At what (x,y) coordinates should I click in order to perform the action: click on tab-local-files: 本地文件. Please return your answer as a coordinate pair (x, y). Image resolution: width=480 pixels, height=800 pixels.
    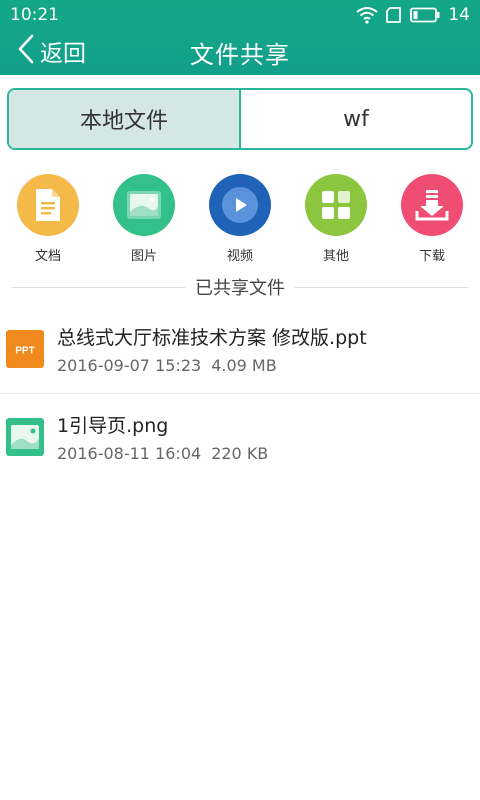
    Looking at the image, I should click on (125, 119).